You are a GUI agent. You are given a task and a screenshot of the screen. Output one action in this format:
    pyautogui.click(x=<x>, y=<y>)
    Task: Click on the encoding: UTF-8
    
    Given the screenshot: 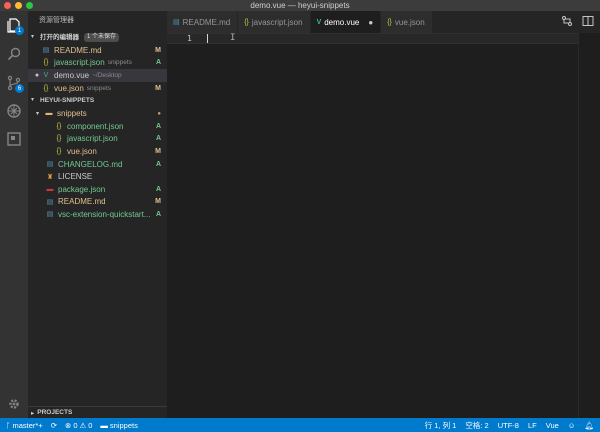 What is the action you would take?
    pyautogui.click(x=508, y=425)
    